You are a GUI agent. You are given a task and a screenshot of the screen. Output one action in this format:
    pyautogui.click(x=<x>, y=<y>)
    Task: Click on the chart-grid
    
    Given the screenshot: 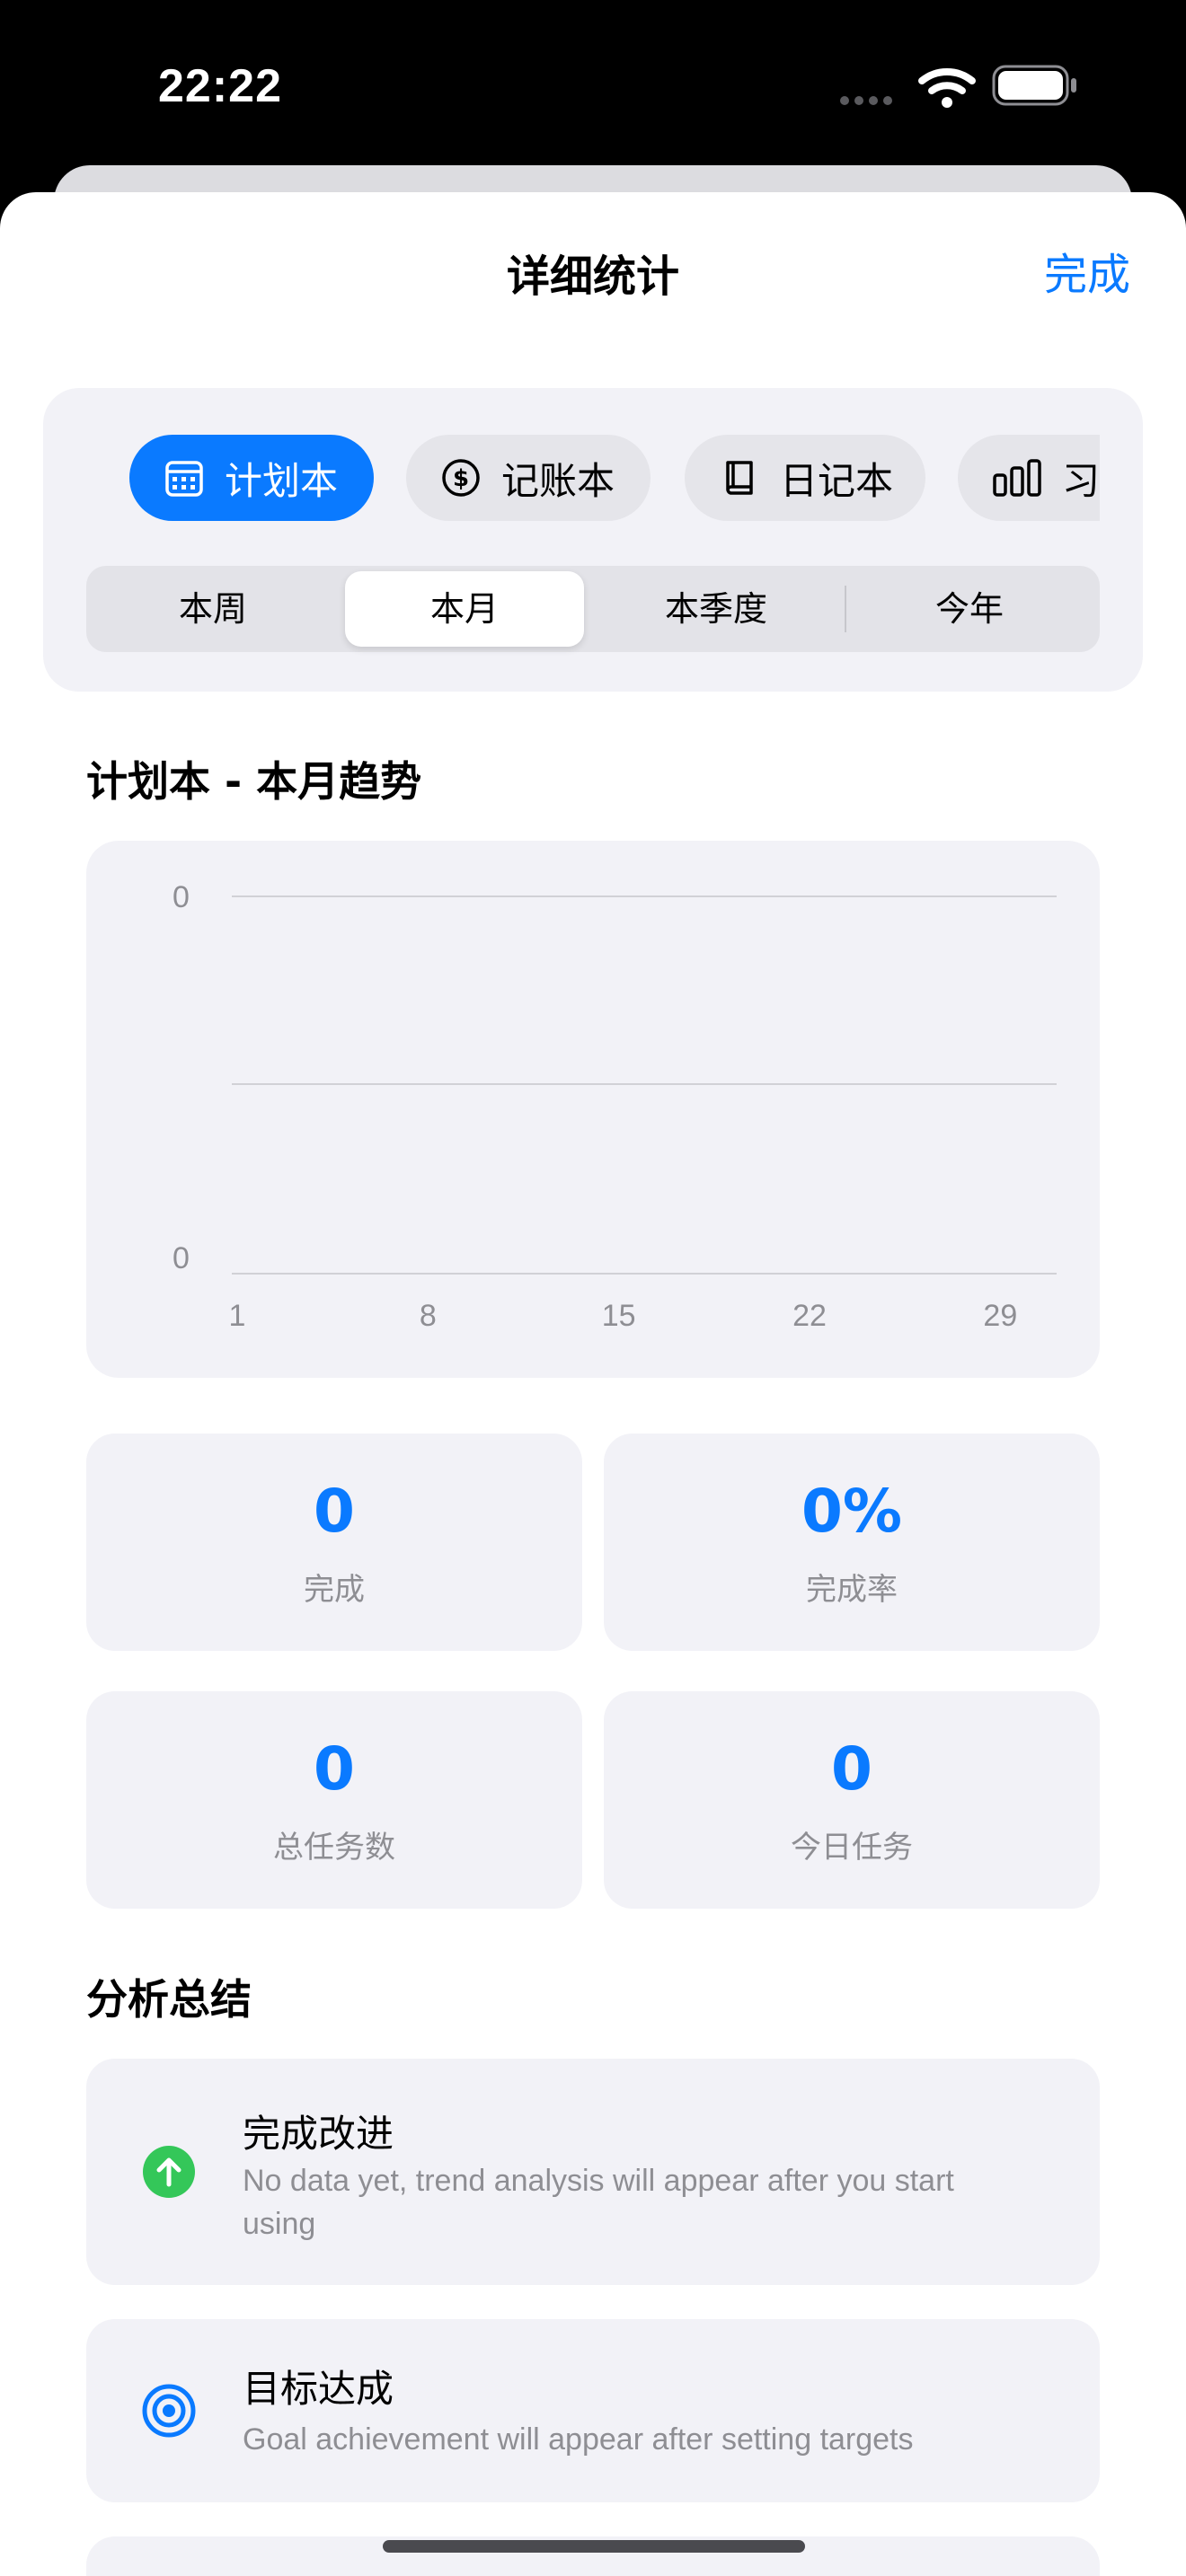 What is the action you would take?
    pyautogui.click(x=644, y=1085)
    